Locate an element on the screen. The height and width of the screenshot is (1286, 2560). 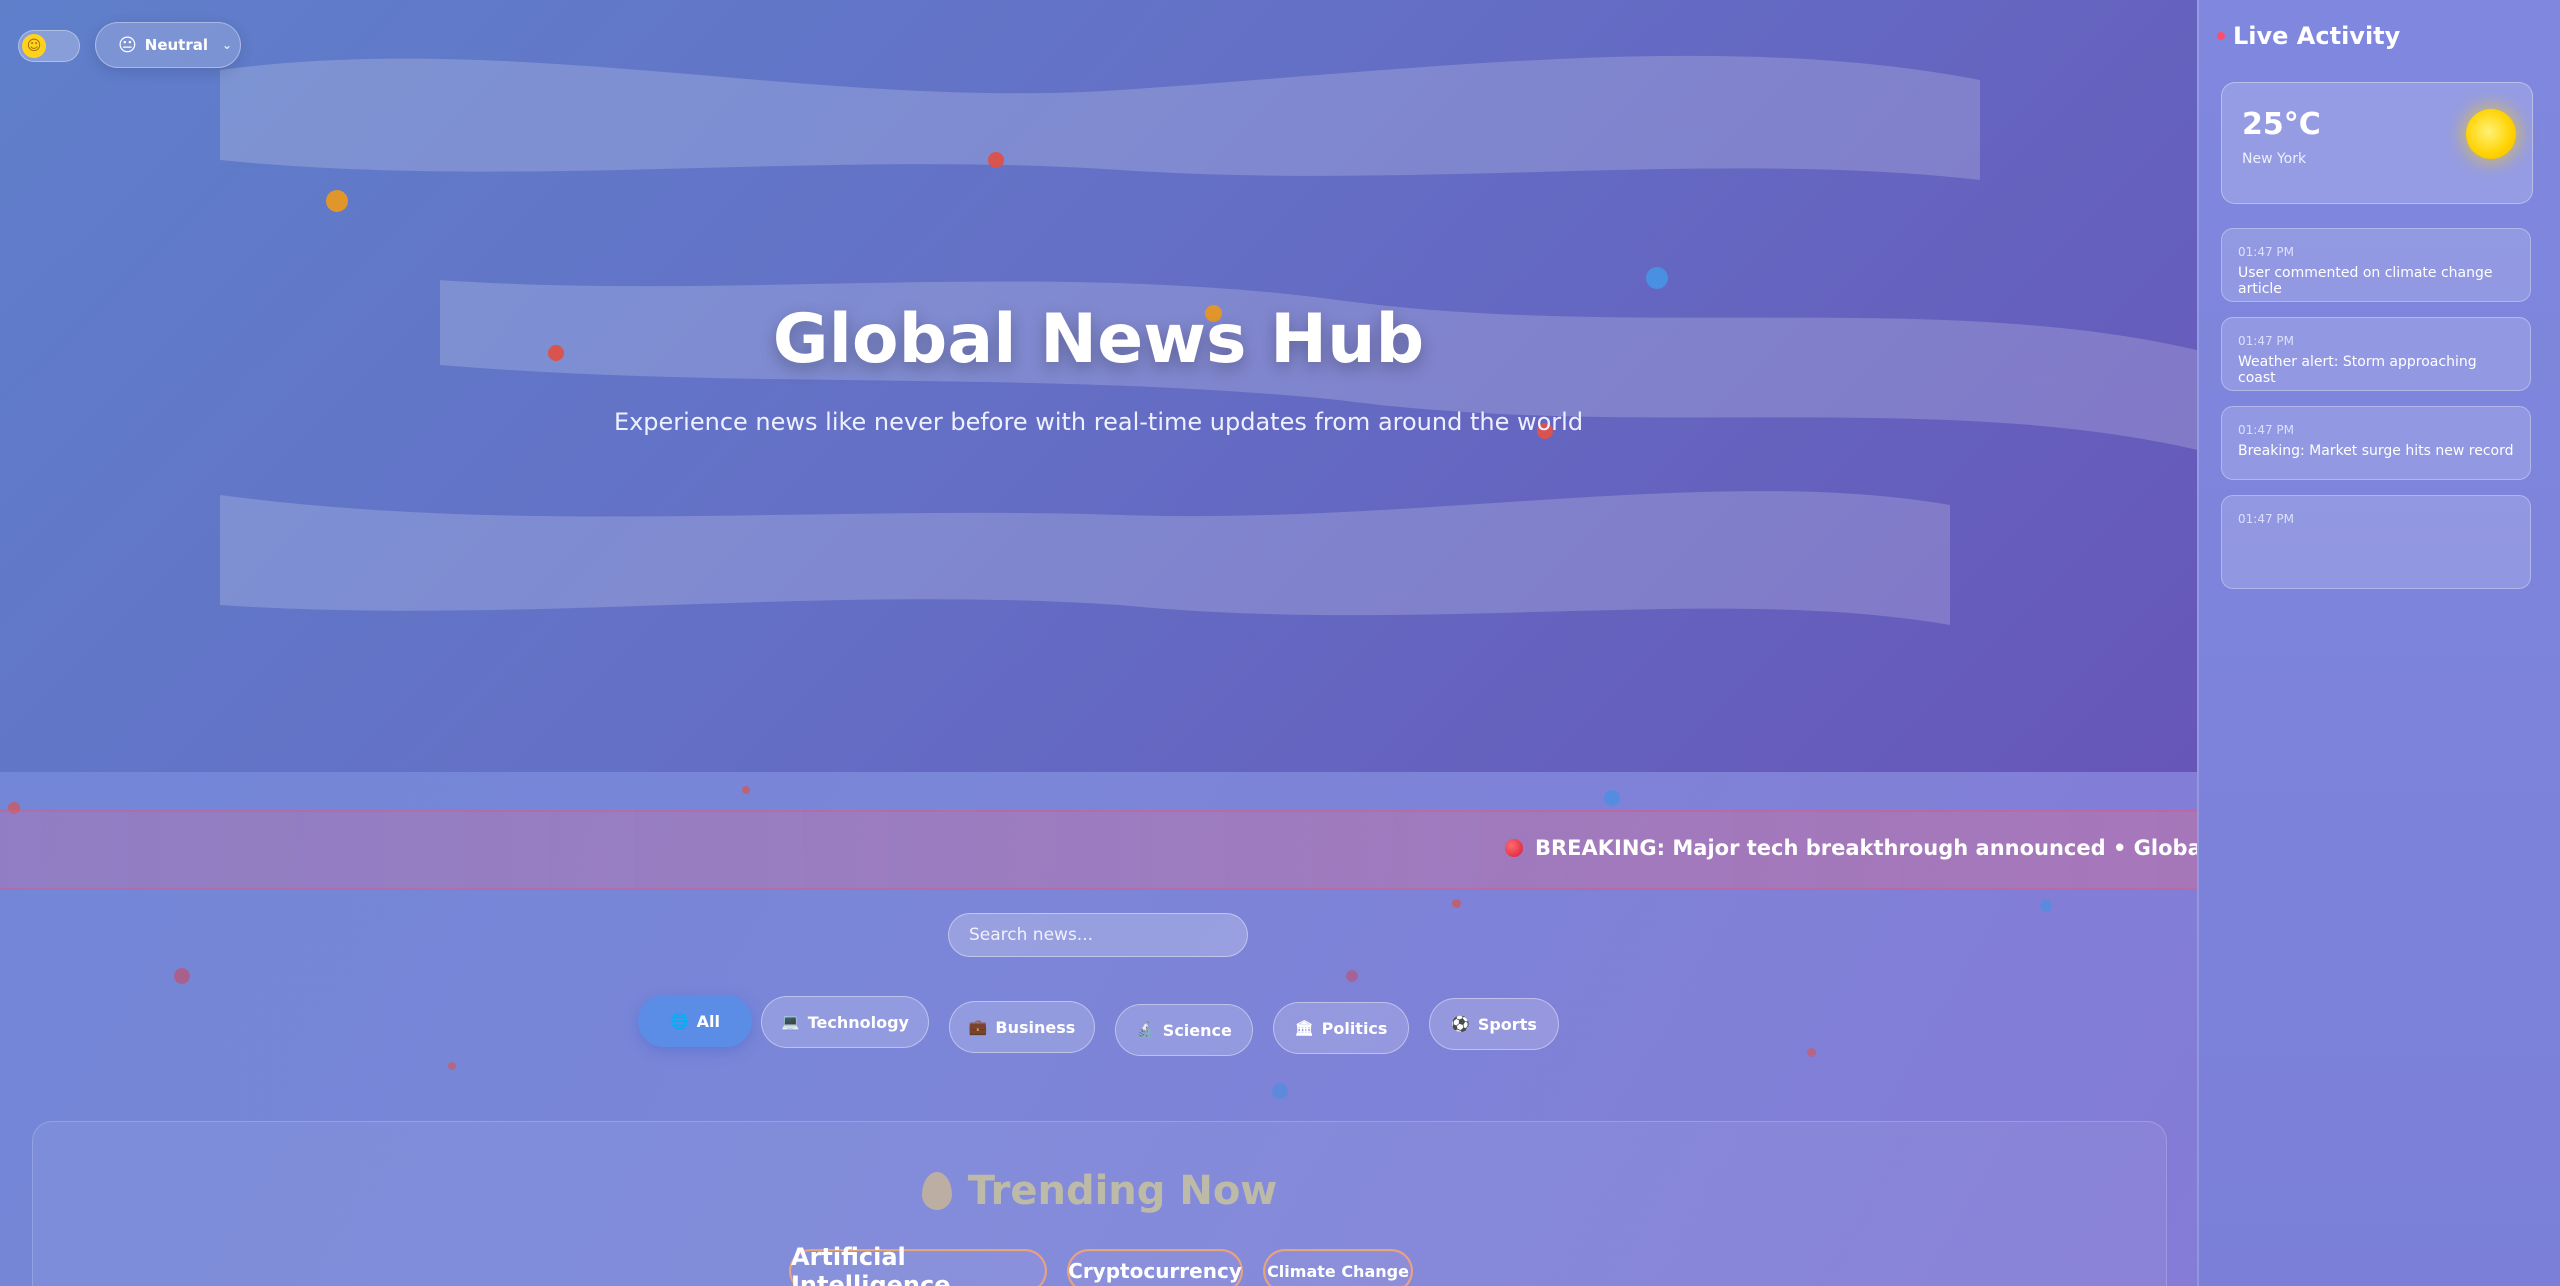
theme-toggle: ☺ is located at coordinates (49, 46).